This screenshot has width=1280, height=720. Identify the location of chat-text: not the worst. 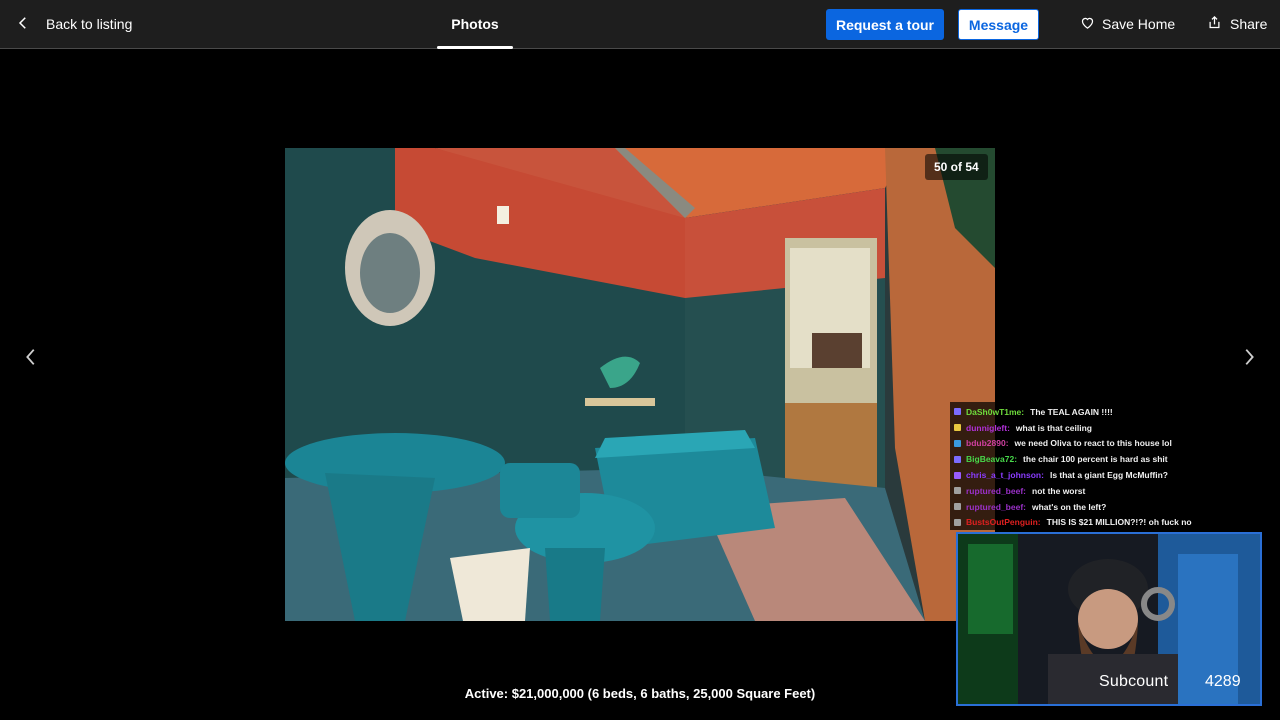
(1059, 490).